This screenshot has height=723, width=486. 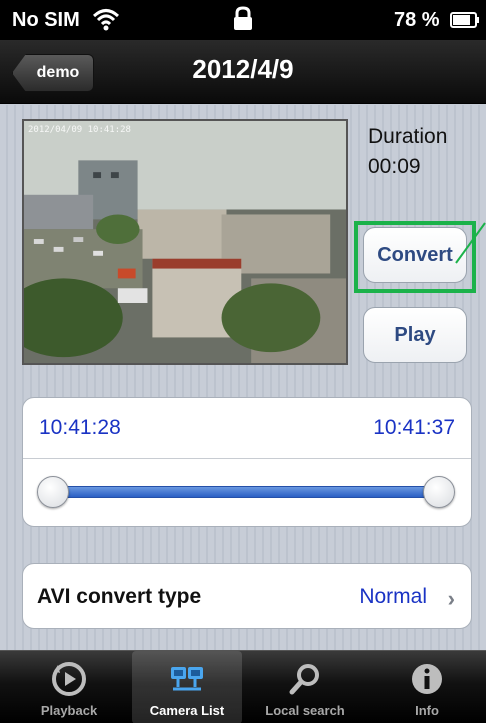 What do you see at coordinates (79, 130) in the screenshot?
I see `video-timestamp: 2012/04/09 10:41:28` at bounding box center [79, 130].